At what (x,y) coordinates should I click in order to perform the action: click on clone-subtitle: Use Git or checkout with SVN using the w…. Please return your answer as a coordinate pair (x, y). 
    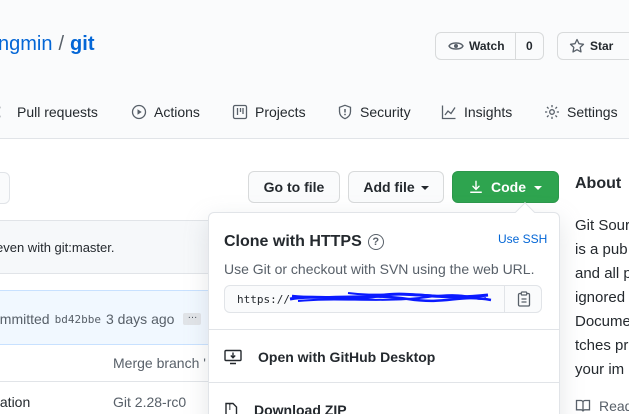
    Looking at the image, I should click on (379, 269).